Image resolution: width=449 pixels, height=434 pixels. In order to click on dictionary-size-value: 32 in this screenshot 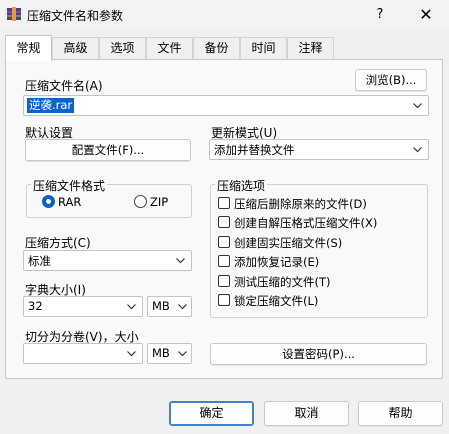, I will do `click(35, 306)`.